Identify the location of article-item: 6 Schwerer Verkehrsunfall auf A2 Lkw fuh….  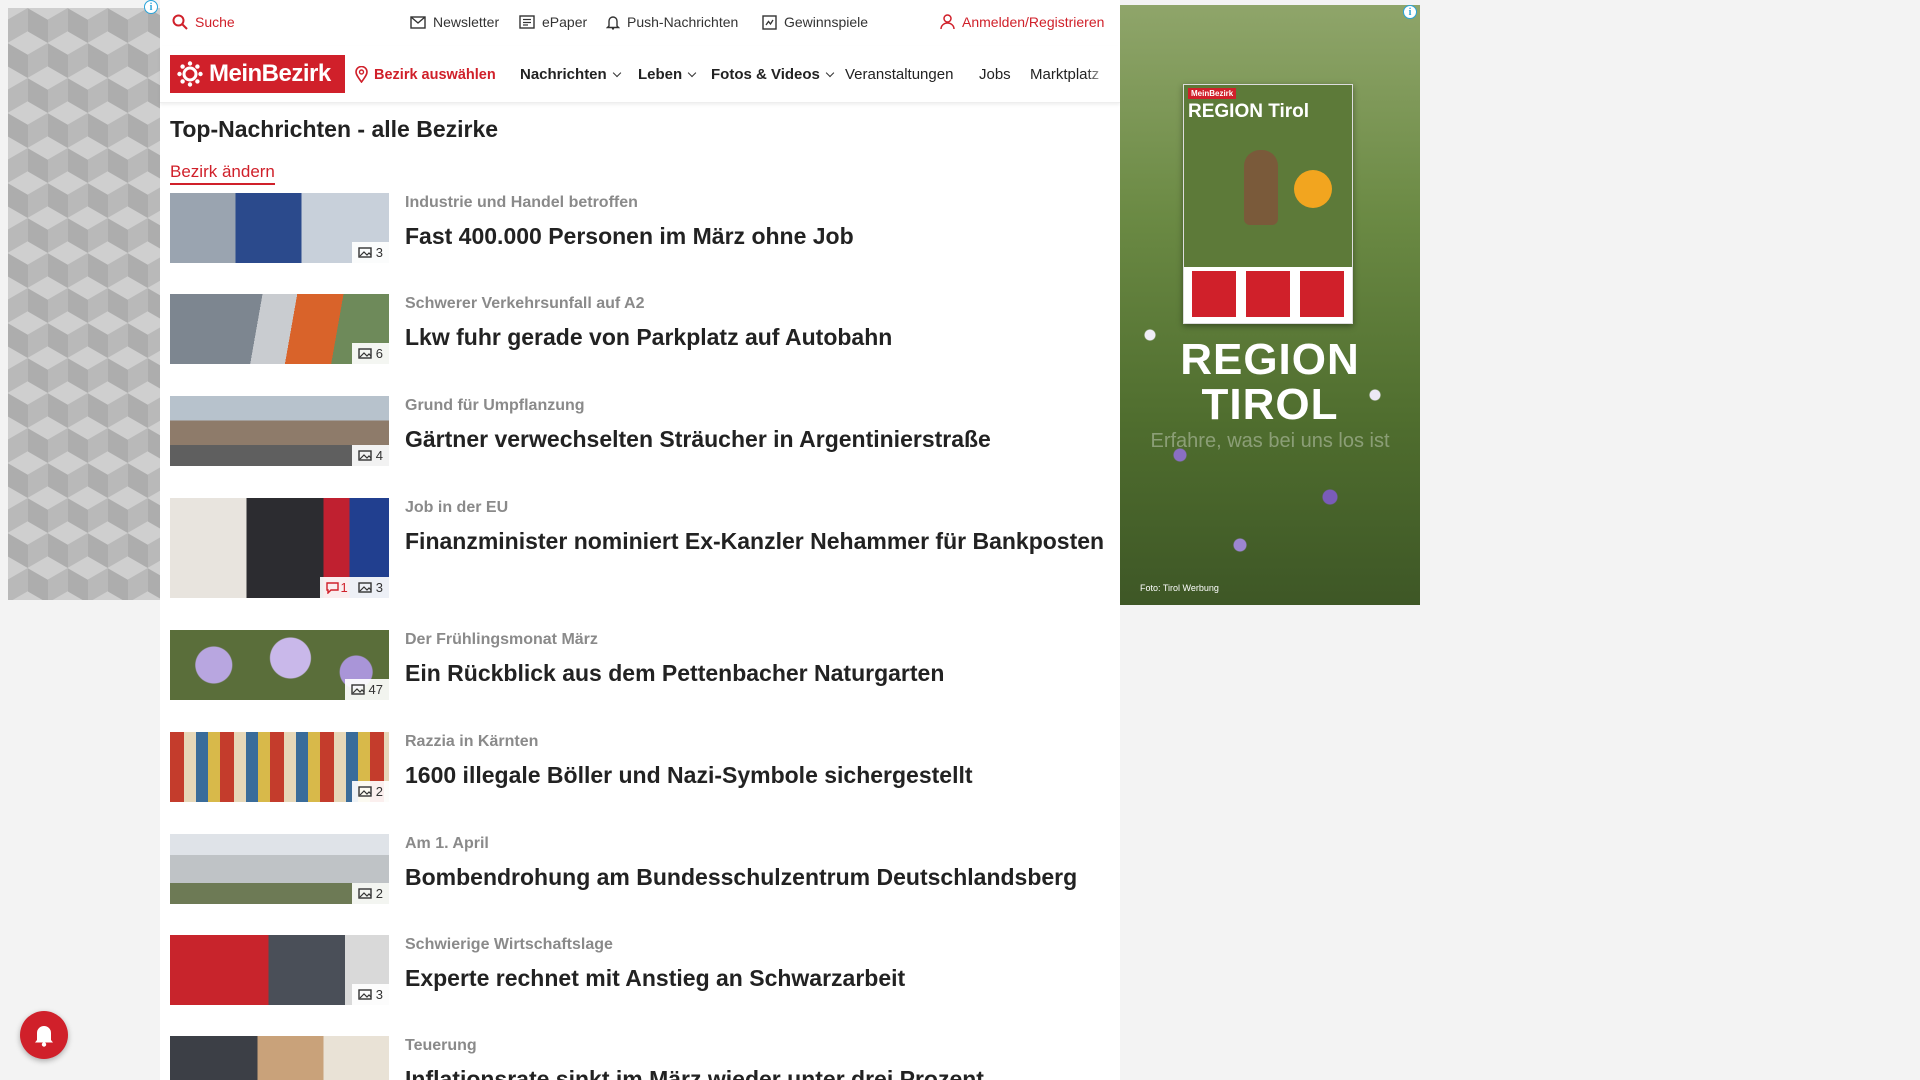
(640, 330).